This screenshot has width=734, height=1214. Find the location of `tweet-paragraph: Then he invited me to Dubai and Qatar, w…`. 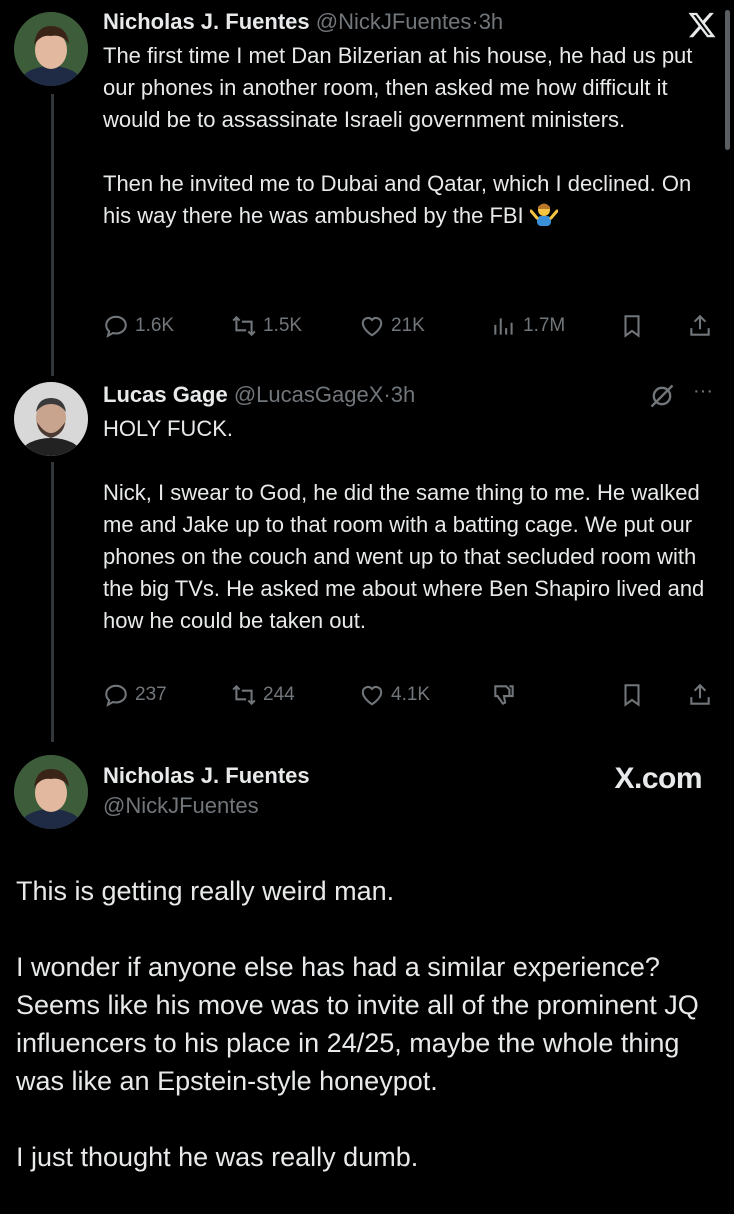

tweet-paragraph: Then he invited me to Dubai and Qatar, w… is located at coordinates (397, 199).